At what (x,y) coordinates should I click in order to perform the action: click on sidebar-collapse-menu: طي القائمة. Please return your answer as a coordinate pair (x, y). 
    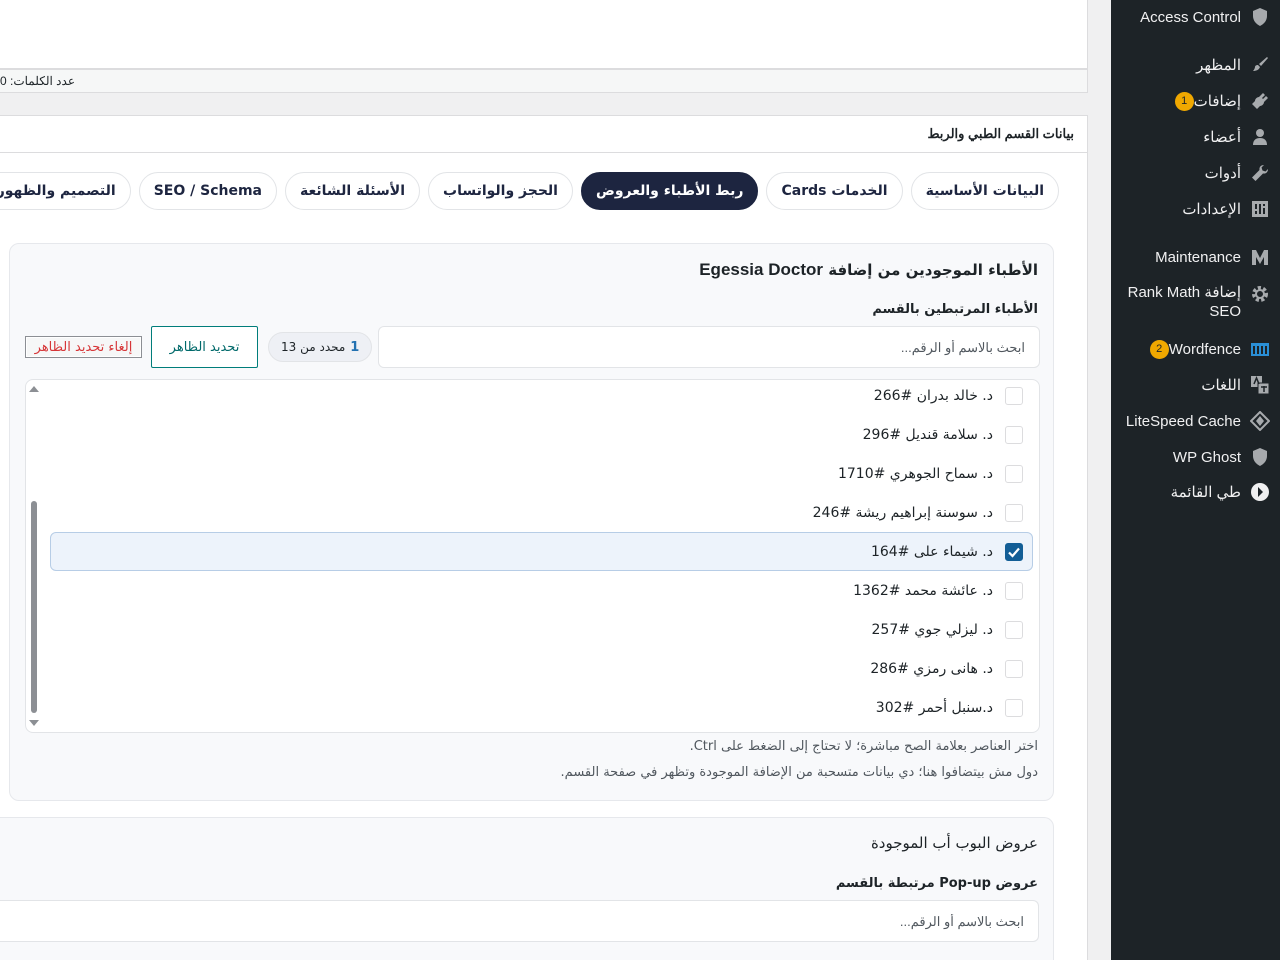
    Looking at the image, I should click on (1195, 492).